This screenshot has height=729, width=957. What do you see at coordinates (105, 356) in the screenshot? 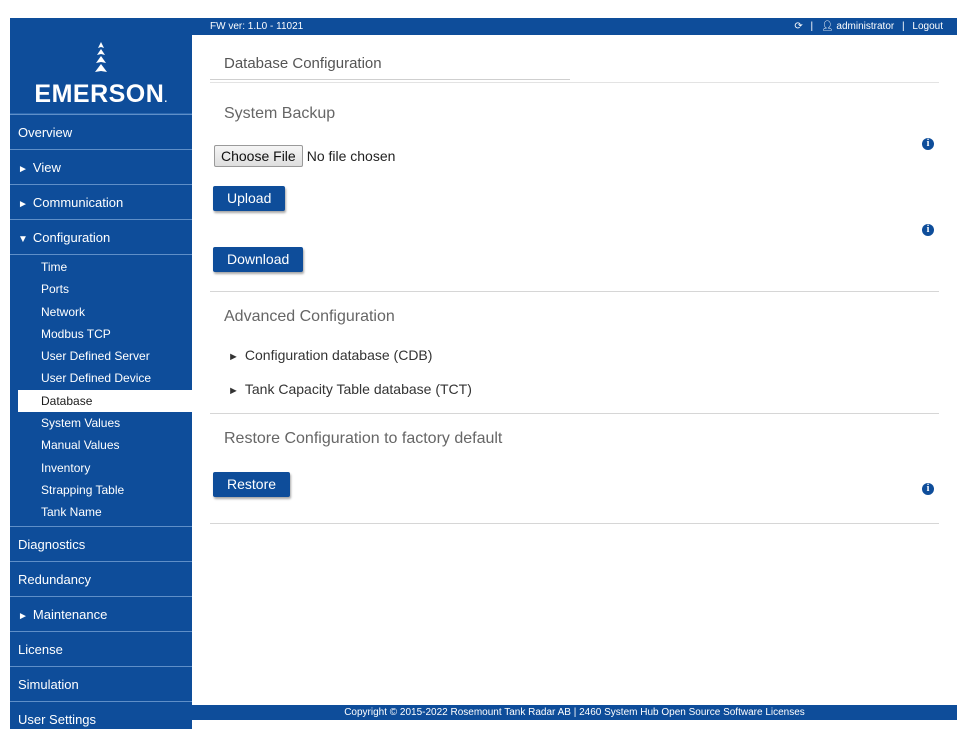
I see `sidebar-subitem-user-defined-server: User Defined Server` at bounding box center [105, 356].